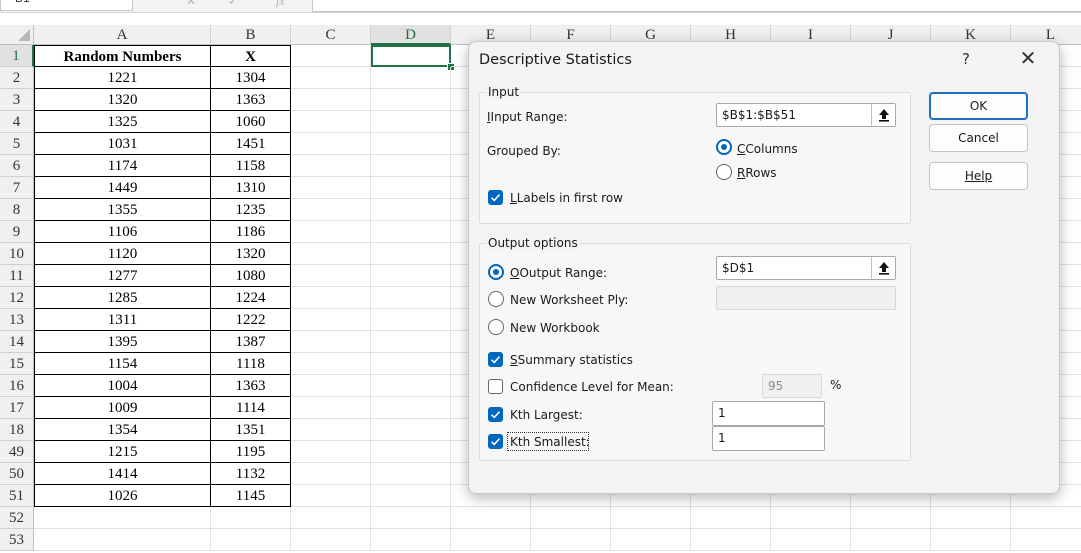 This screenshot has height=553, width=1081. Describe the element at coordinates (122, 188) in the screenshot. I see `cell-random-number: 1449` at that location.